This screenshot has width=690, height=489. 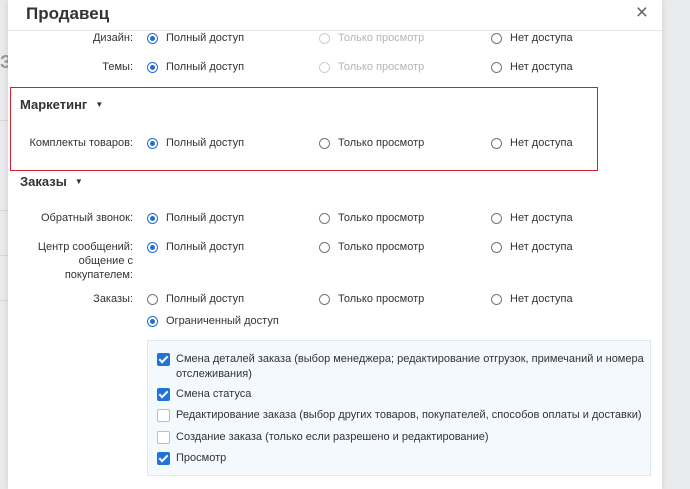 What do you see at coordinates (213, 321) in the screenshot?
I see `radio-limited-access: Ограниченный доступ` at bounding box center [213, 321].